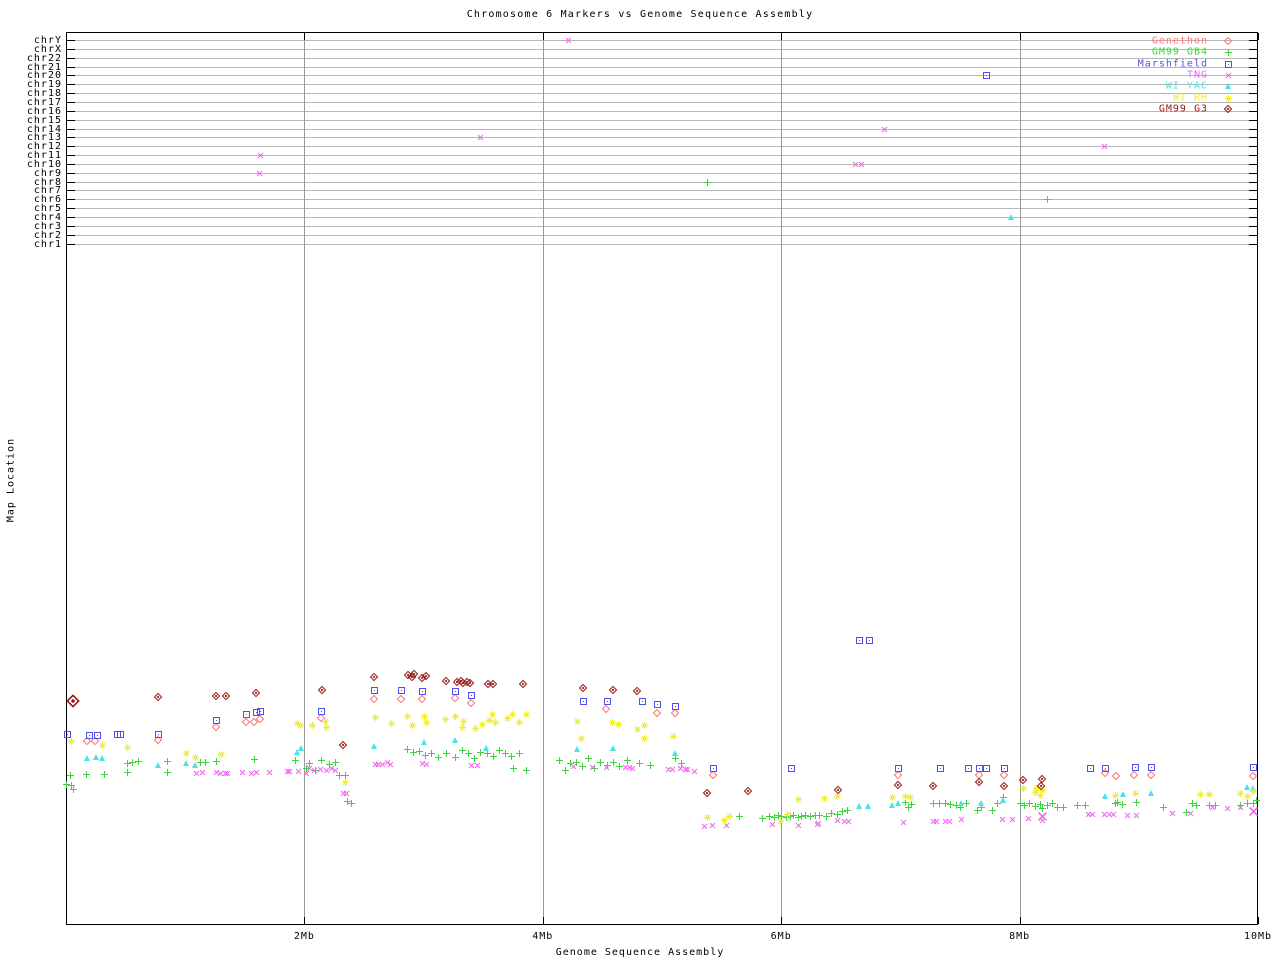  I want to click on chromosome-label: chr1, so click(47, 244).